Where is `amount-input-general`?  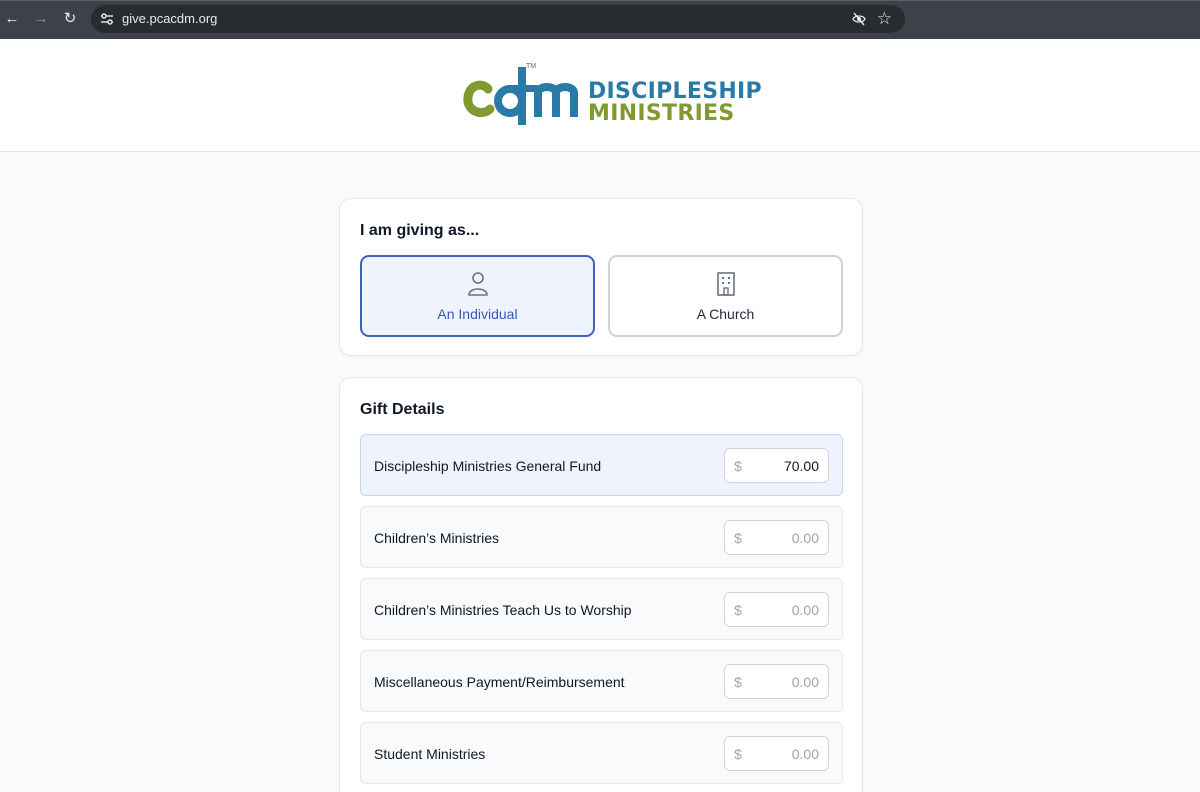
amount-input-general is located at coordinates (783, 465).